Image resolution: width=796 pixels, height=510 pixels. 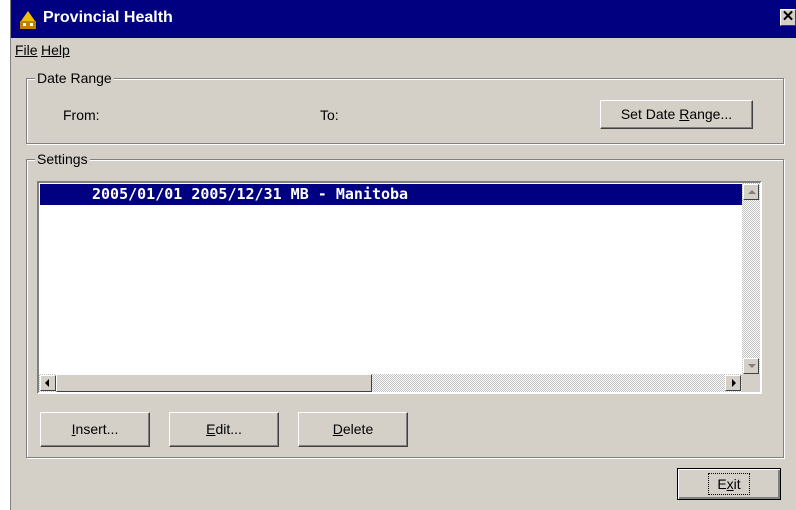 What do you see at coordinates (337, 429) in the screenshot?
I see `delete-mnemonic: D` at bounding box center [337, 429].